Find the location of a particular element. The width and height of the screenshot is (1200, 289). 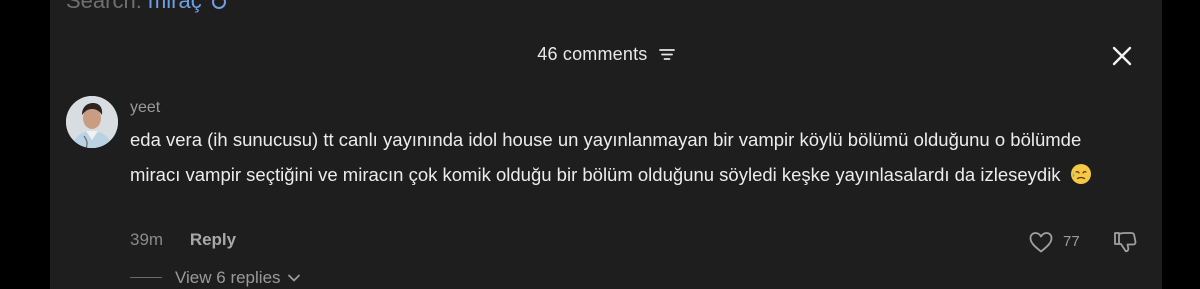

search-icon is located at coordinates (218, 5).